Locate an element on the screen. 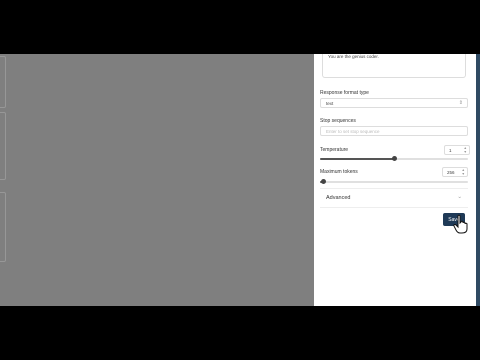 Image resolution: width=480 pixels, height=360 pixels. window-edge is located at coordinates (478, 180).